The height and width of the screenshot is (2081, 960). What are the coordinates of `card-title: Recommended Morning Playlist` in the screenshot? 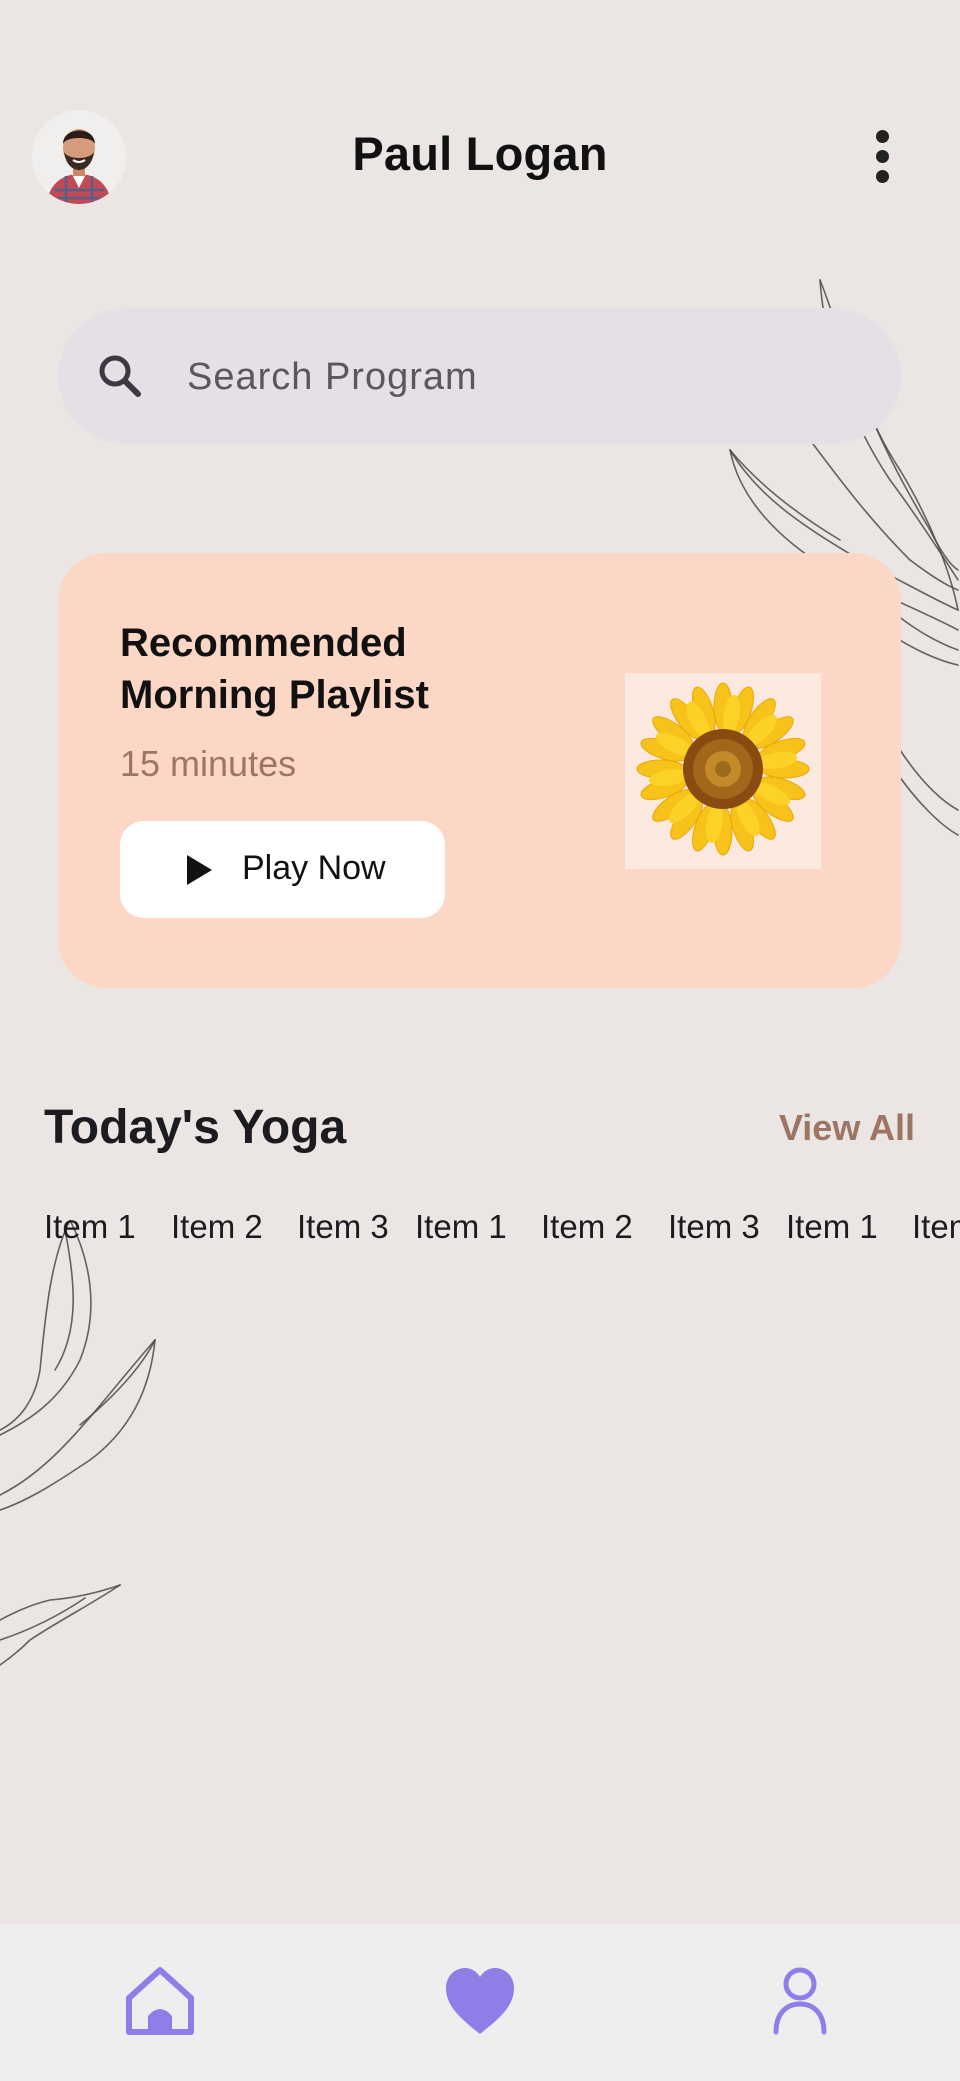 It's located at (274, 669).